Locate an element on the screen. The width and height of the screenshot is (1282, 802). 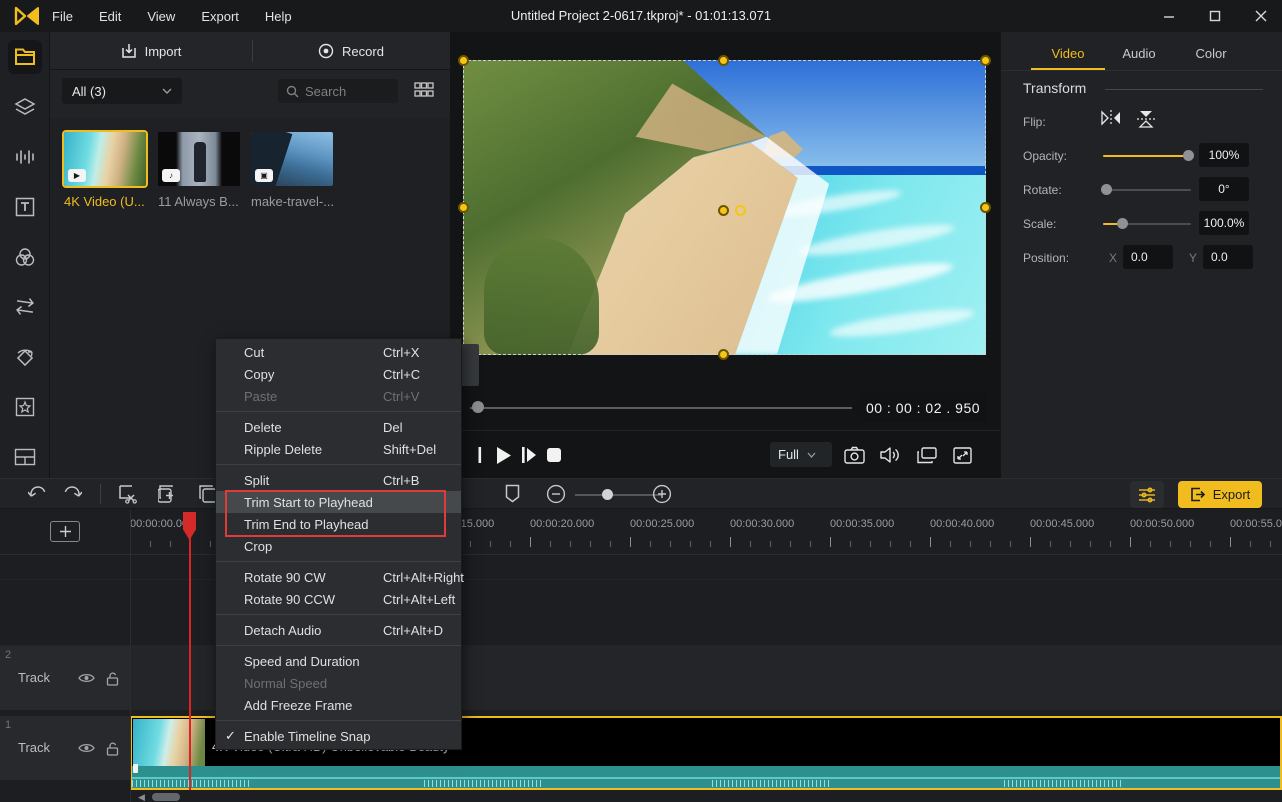
opacity-value-field is located at coordinates (1224, 155).